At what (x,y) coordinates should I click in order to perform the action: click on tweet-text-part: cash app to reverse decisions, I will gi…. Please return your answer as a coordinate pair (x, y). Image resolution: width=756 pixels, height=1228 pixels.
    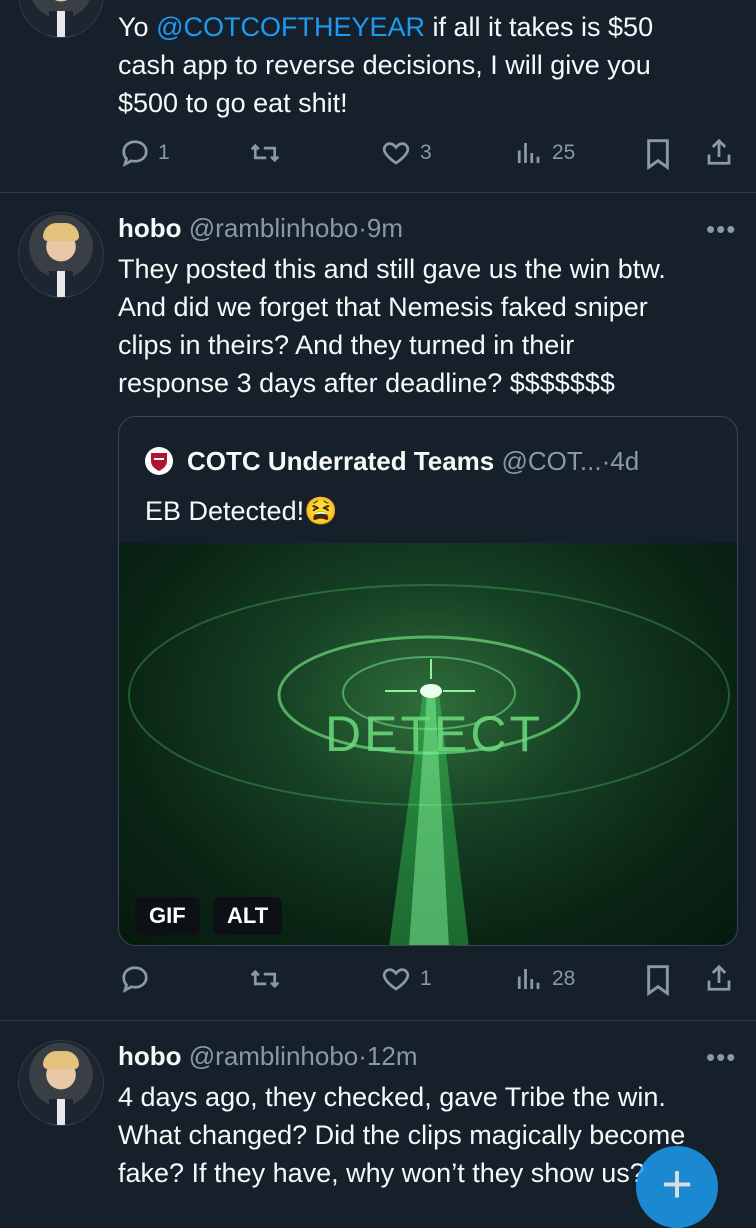
    Looking at the image, I should click on (384, 65).